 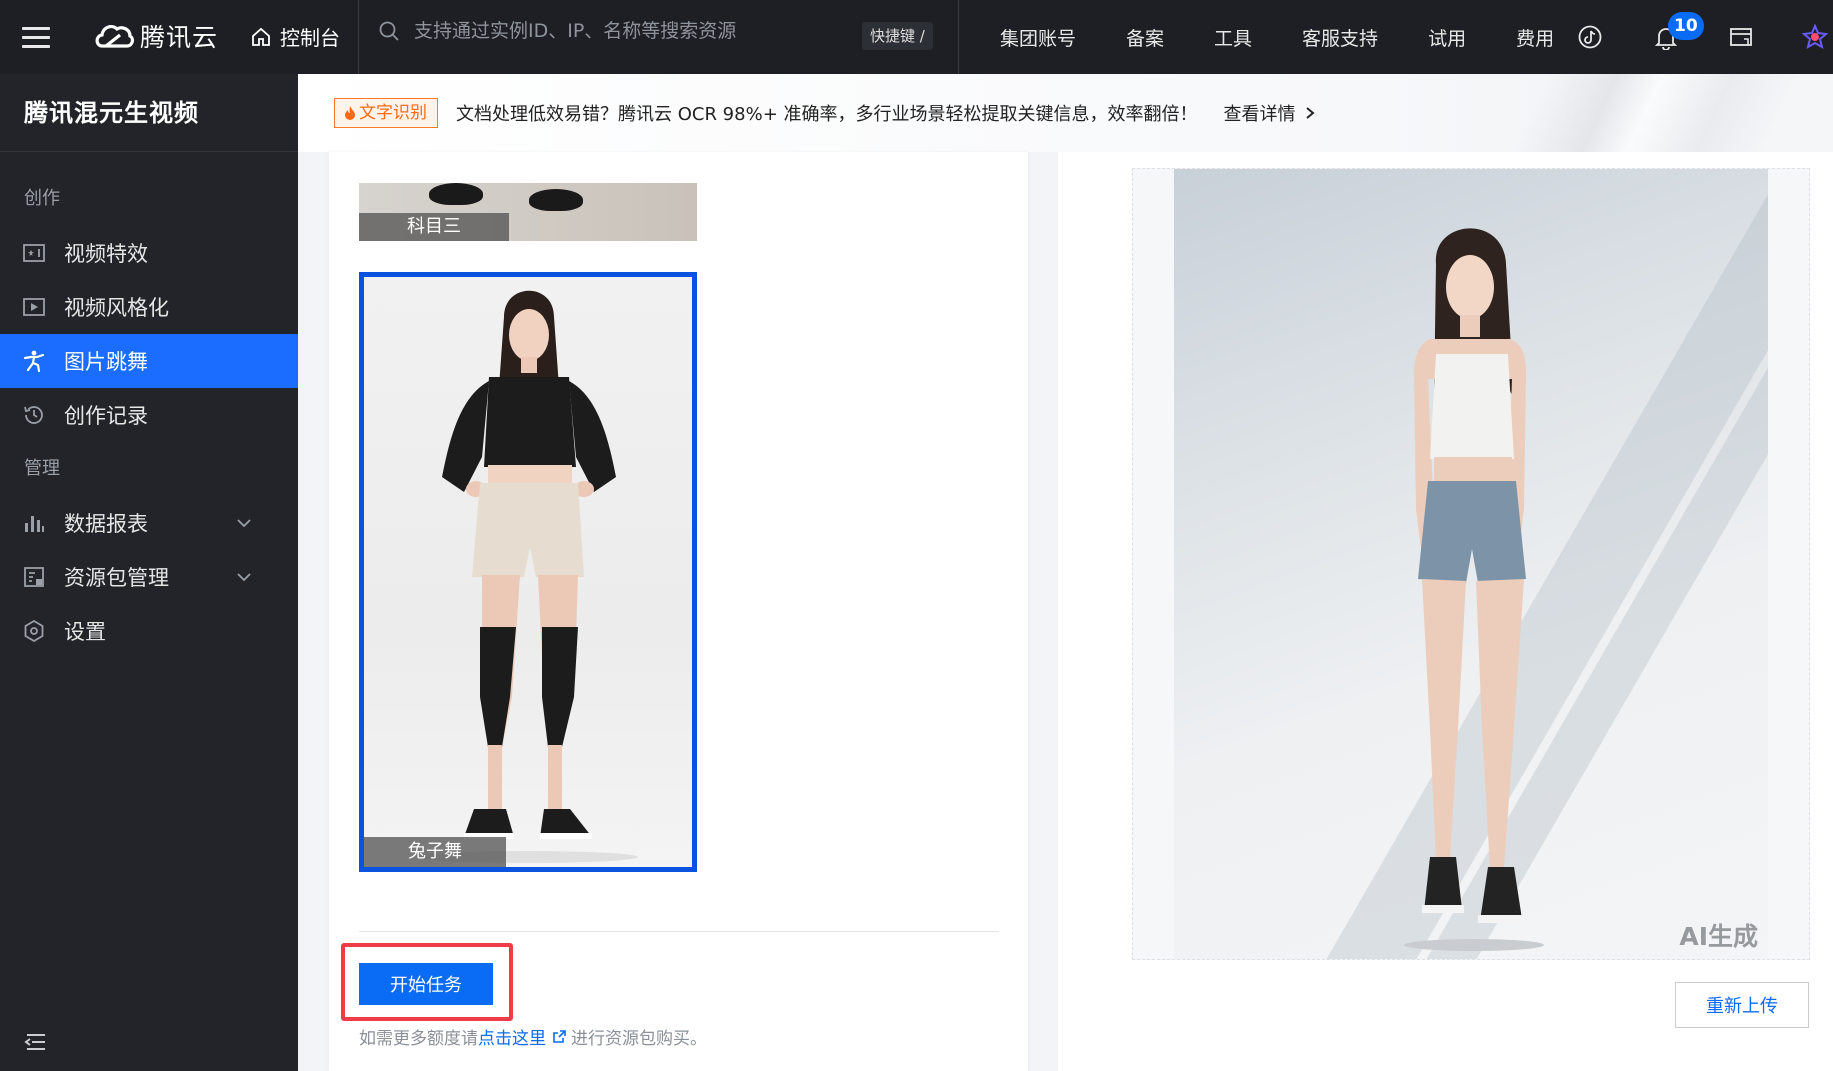 I want to click on ai-generated-watermark: AI生成, so click(x=1718, y=936).